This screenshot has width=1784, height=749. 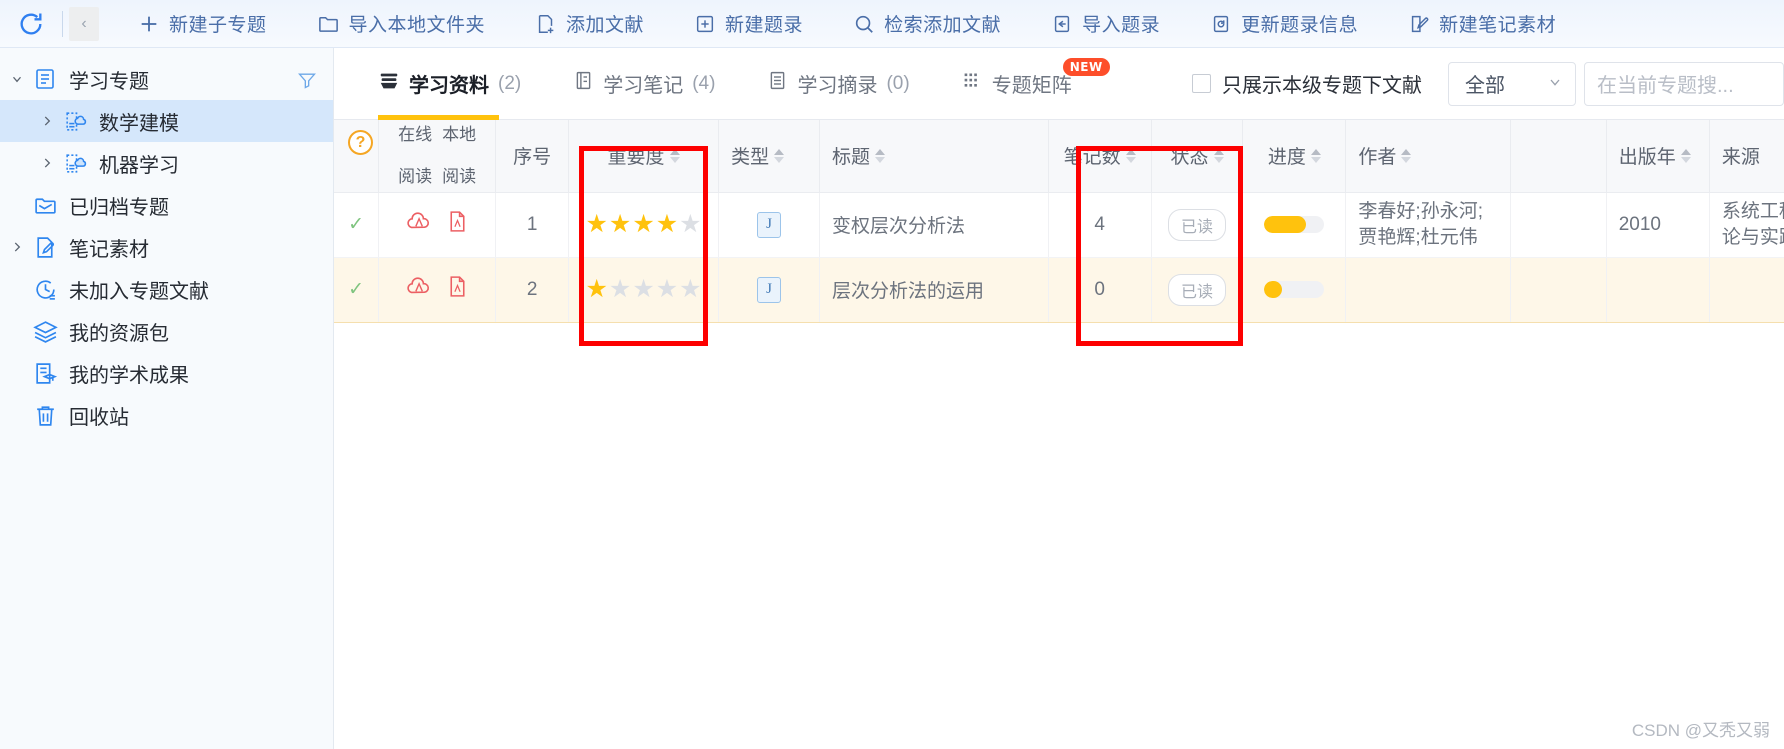 I want to click on row-title: 变权层次分析法, so click(x=934, y=225).